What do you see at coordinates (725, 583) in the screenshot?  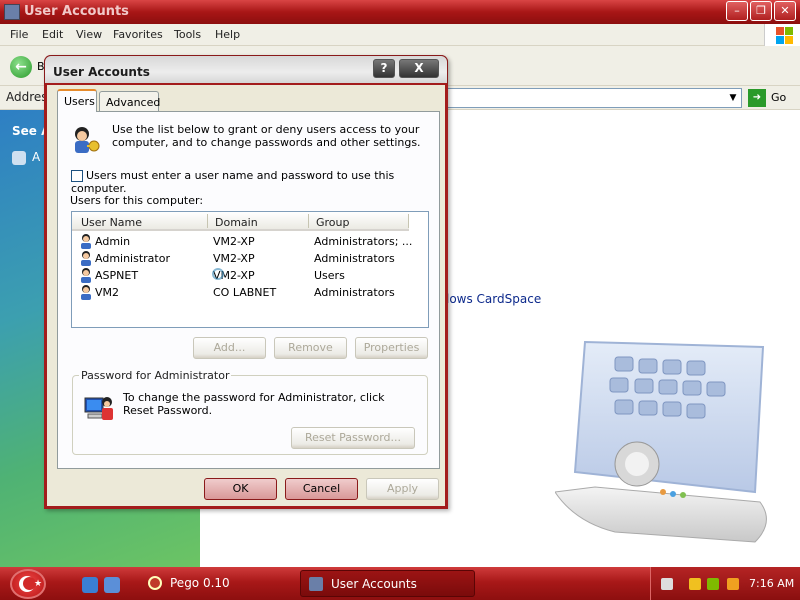 I see `system-tray: 7:16 AM` at bounding box center [725, 583].